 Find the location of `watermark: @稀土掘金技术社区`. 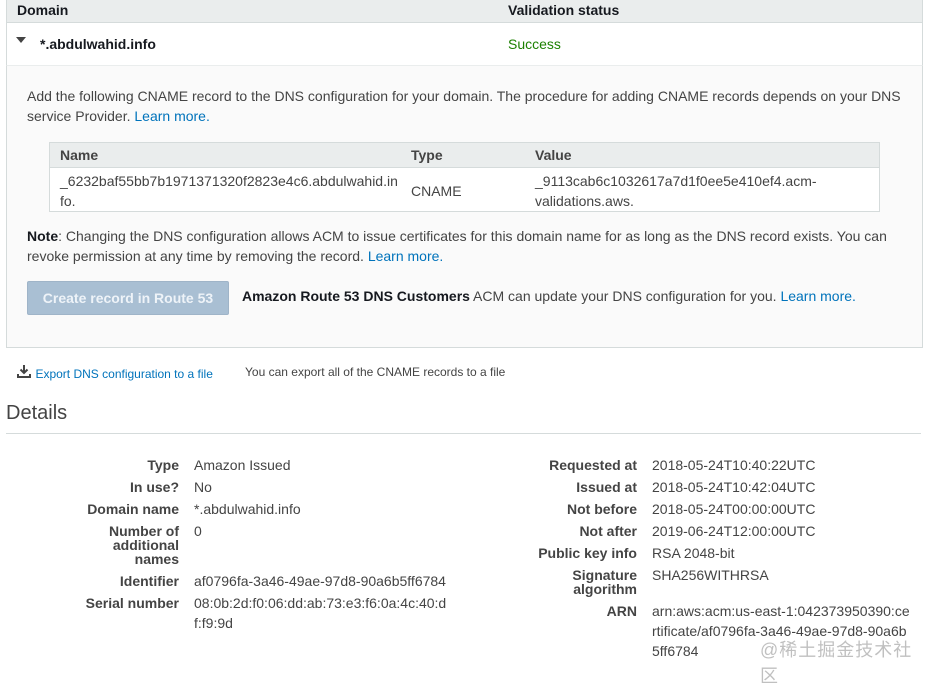

watermark: @稀土掘金技术社区 is located at coordinates (836, 663).